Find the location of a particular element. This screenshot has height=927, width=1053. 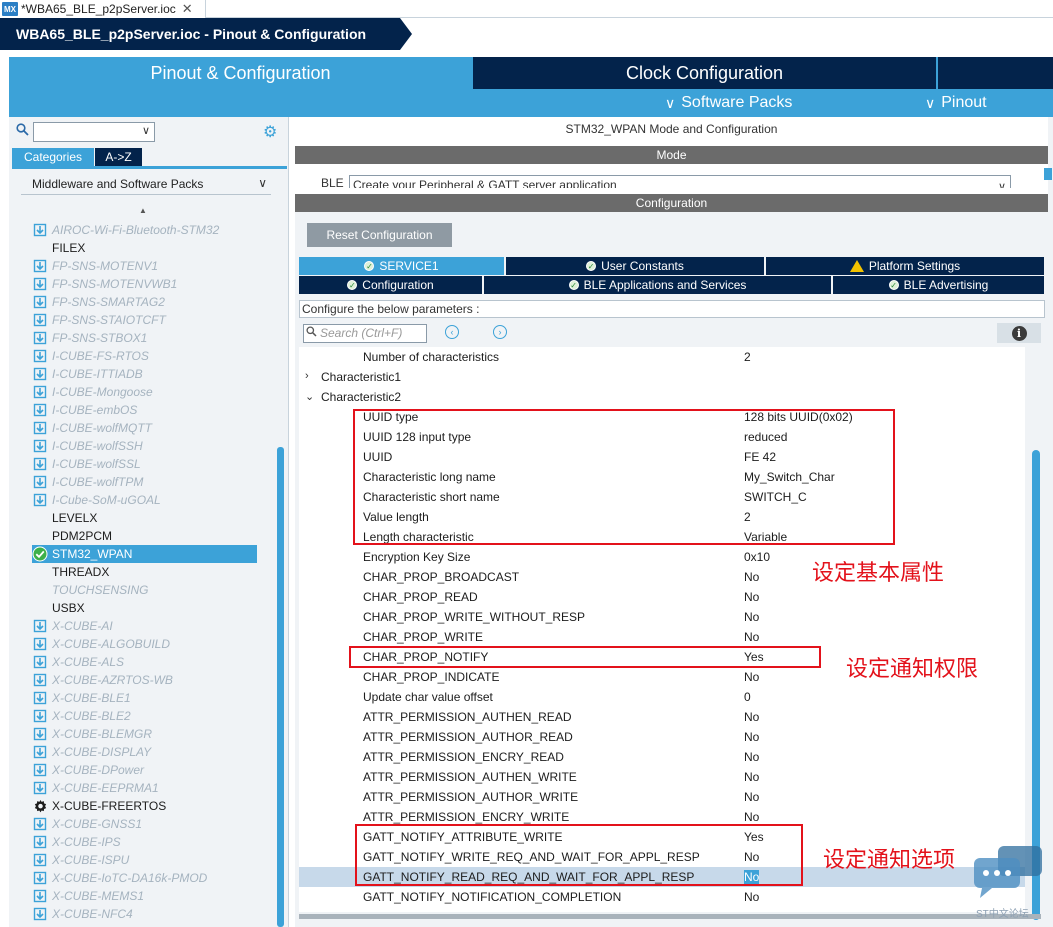

chevron-down-icon: ⌄ is located at coordinates (309, 396).